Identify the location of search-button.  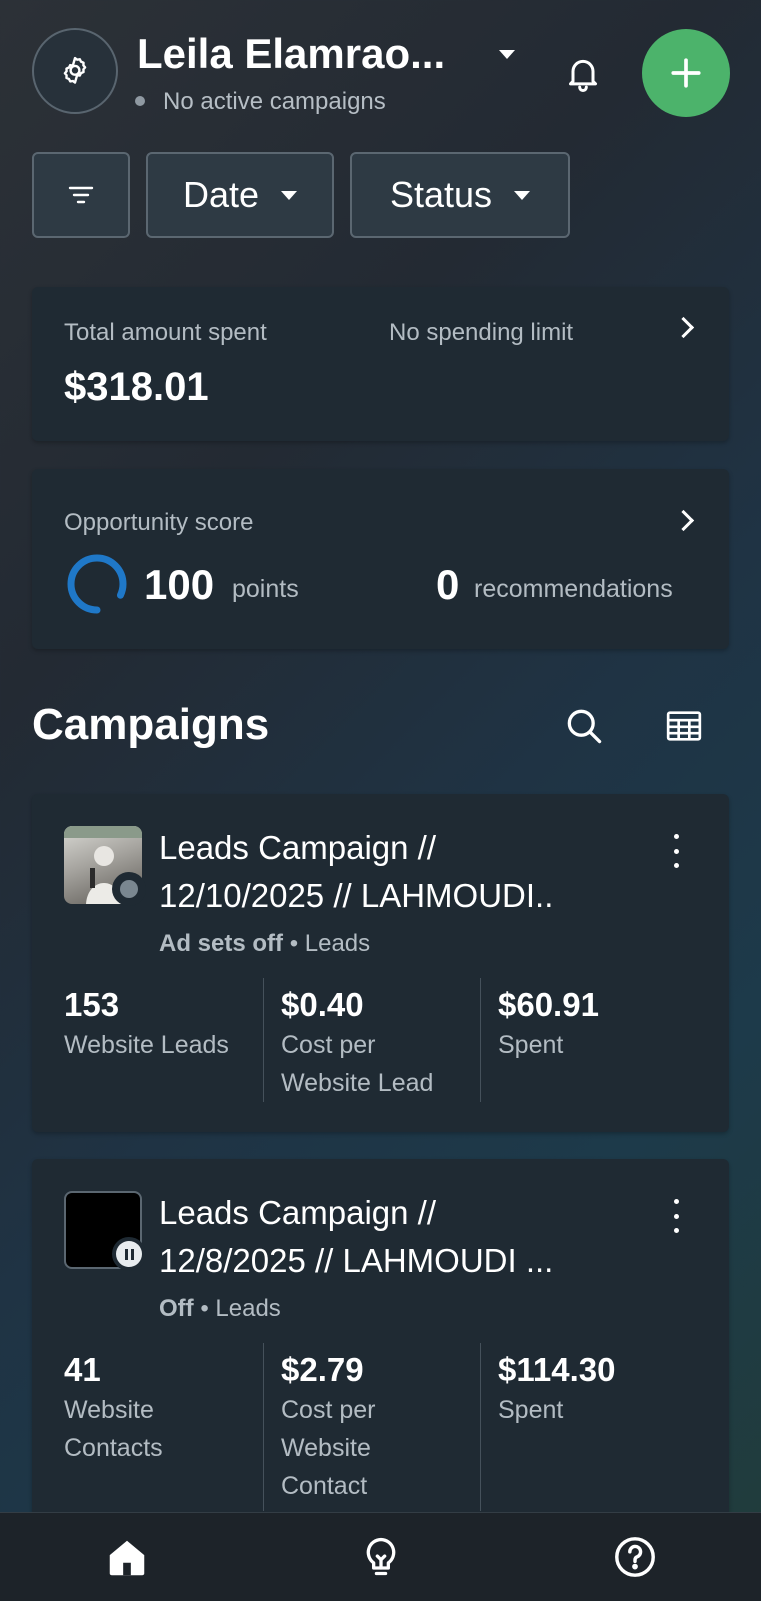
(584, 726).